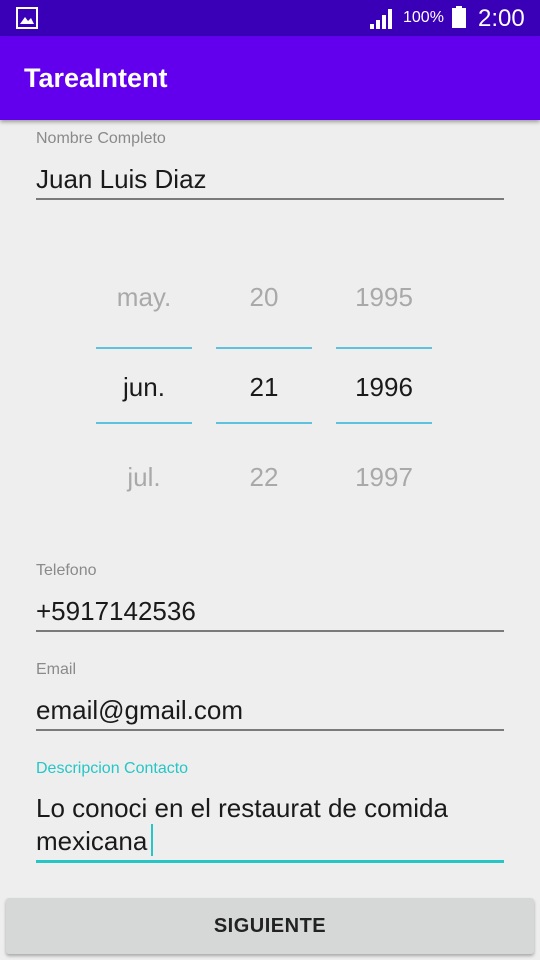 Image resolution: width=540 pixels, height=960 pixels. I want to click on year-picker: 1995 1996 1997, so click(384, 390).